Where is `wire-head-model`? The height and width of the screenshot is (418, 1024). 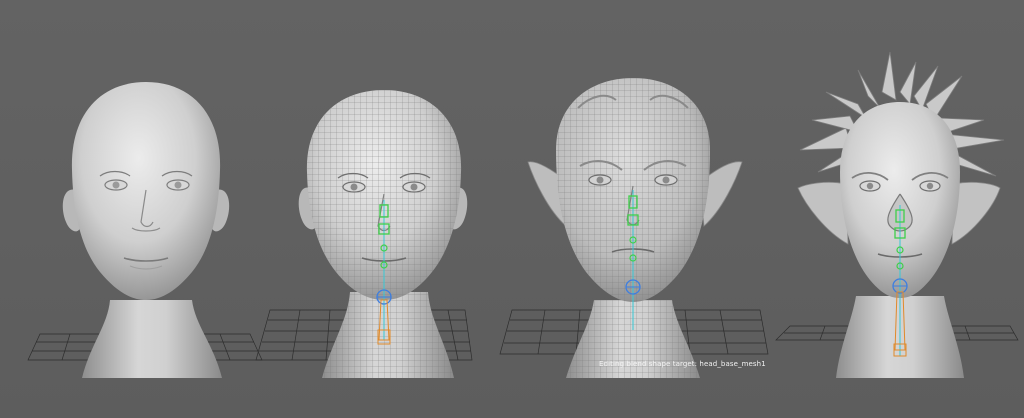 wire-head-model is located at coordinates (383, 234).